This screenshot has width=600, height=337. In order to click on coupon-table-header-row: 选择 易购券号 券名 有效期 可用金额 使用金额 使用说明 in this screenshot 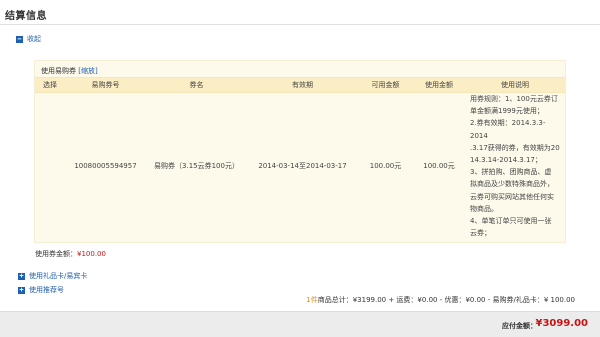, I will do `click(300, 85)`.